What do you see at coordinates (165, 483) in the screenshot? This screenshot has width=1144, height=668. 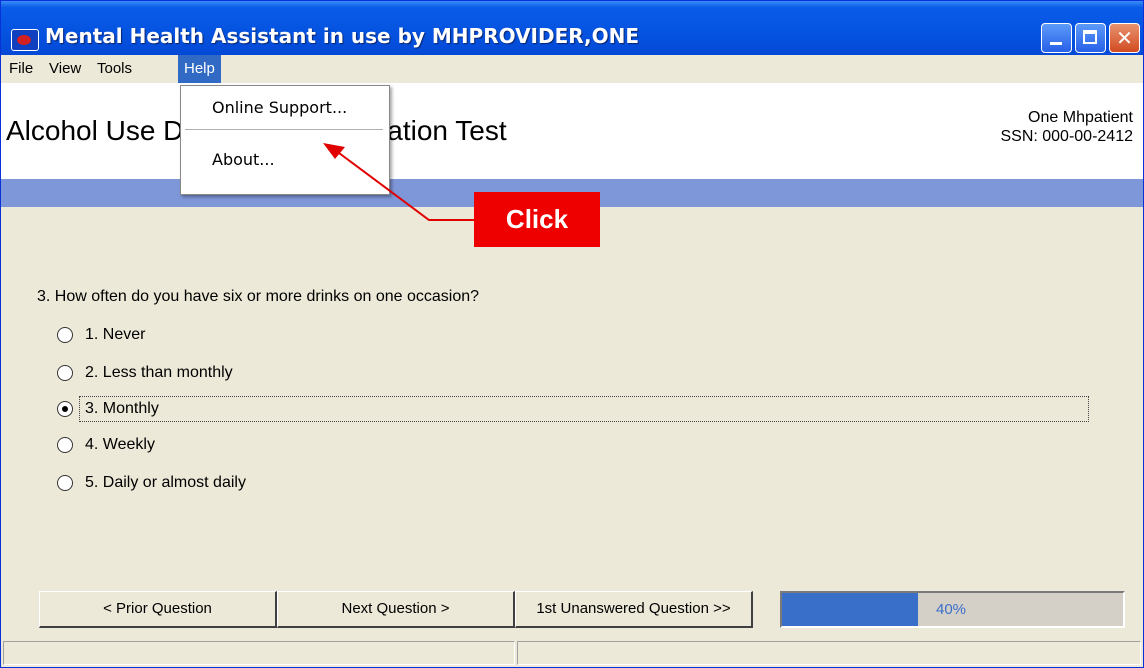 I see `option-label: 5. Daily or almost daily` at bounding box center [165, 483].